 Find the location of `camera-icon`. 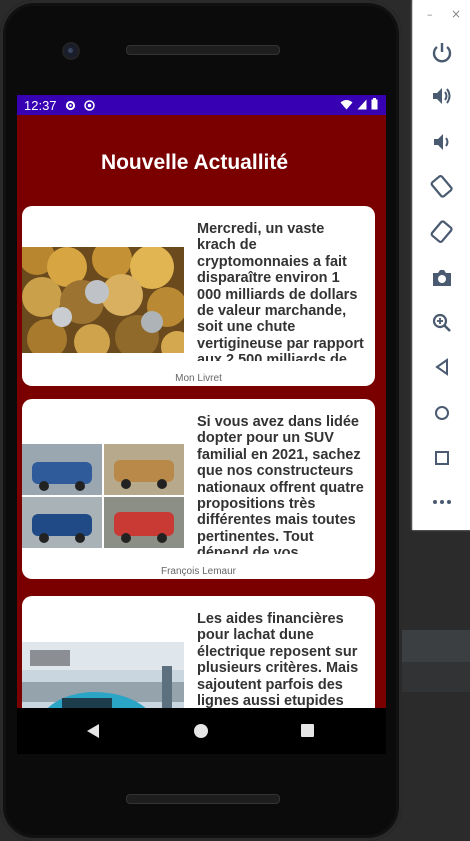

camera-icon is located at coordinates (442, 278).